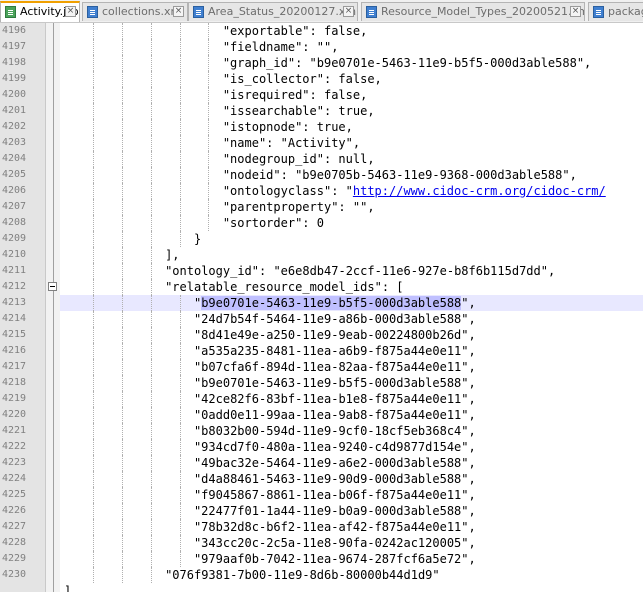 This screenshot has width=643, height=592. Describe the element at coordinates (322, 95) in the screenshot. I see `code-line: 4200 "isrequired": false,` at that location.